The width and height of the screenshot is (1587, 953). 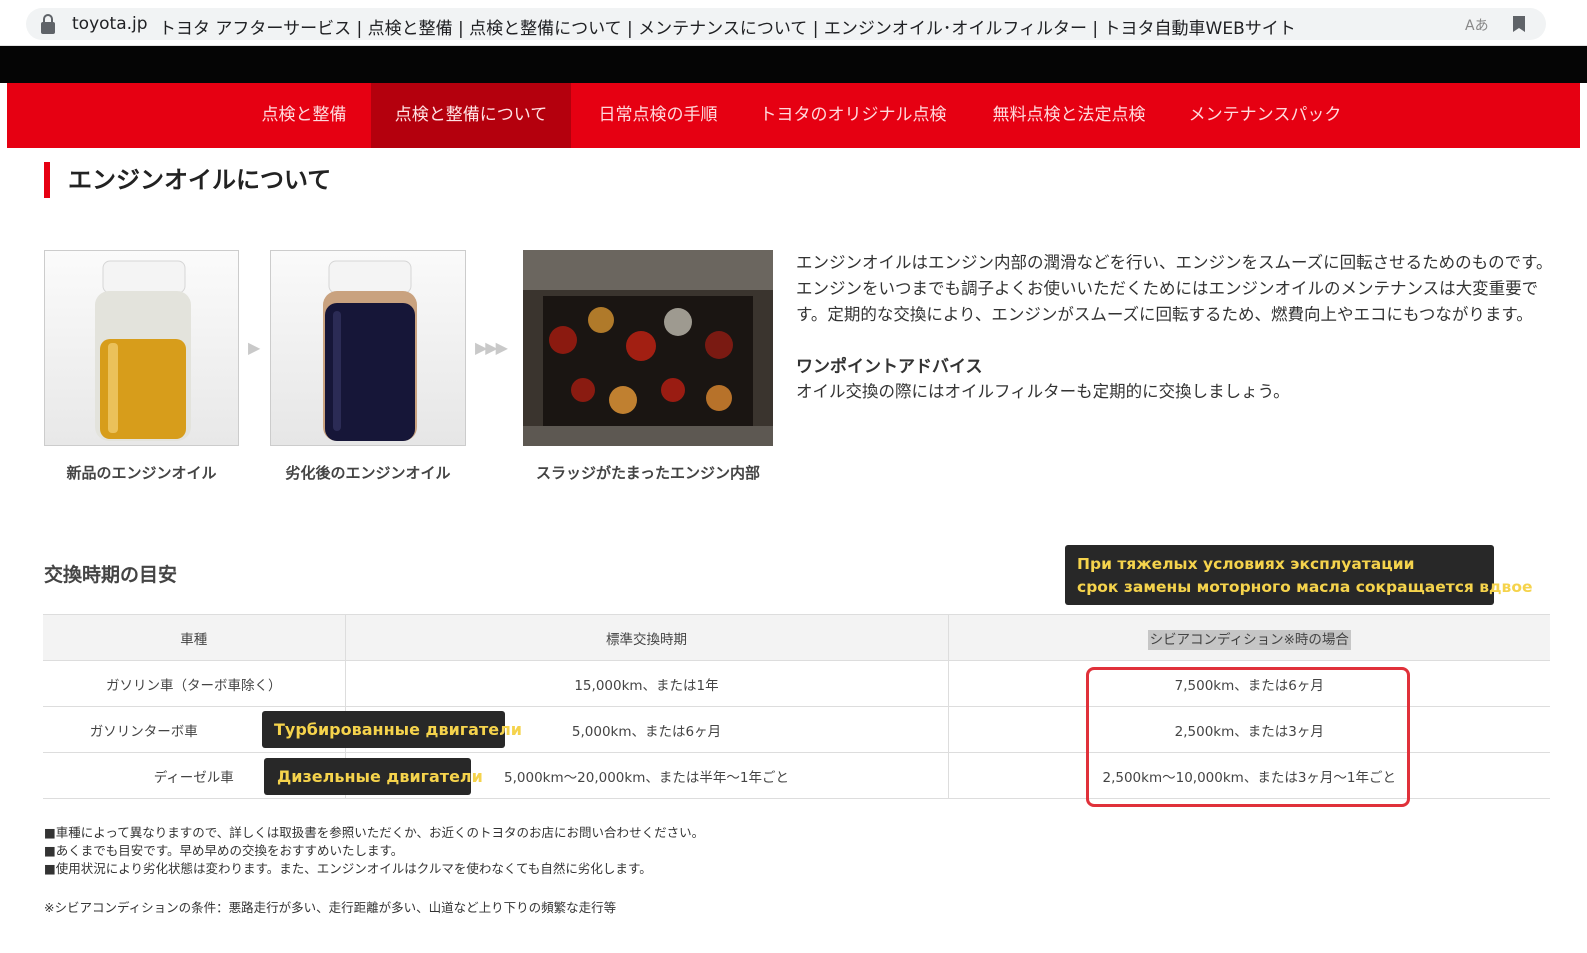 I want to click on sludge-engine-photo, so click(x=648, y=348).